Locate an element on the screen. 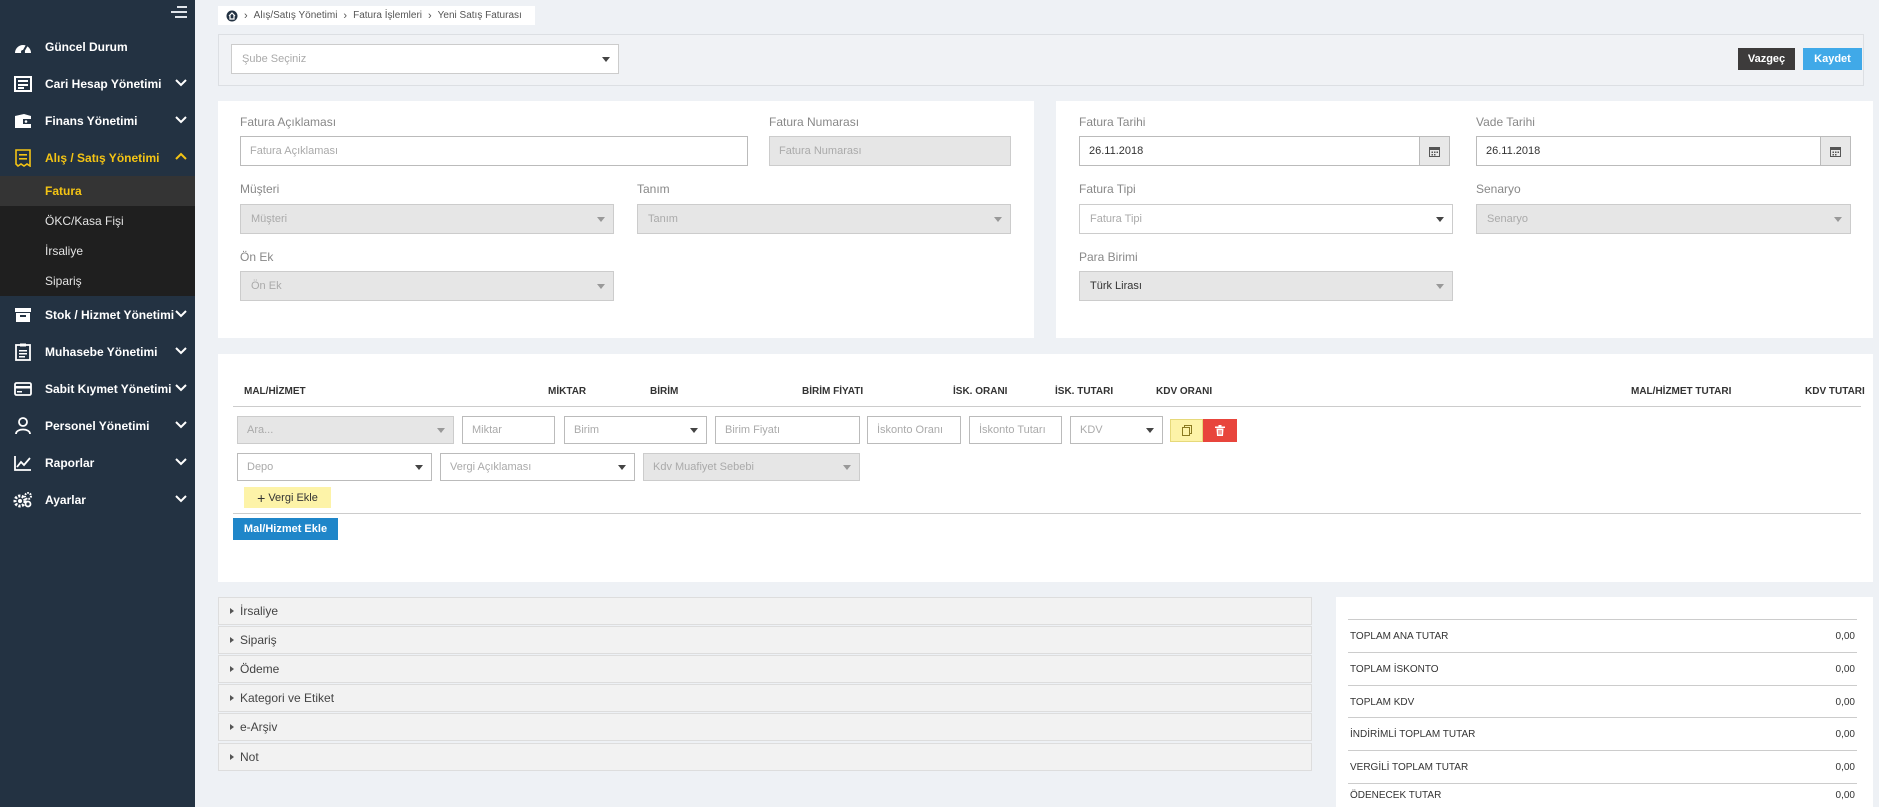  home-icon is located at coordinates (232, 16).